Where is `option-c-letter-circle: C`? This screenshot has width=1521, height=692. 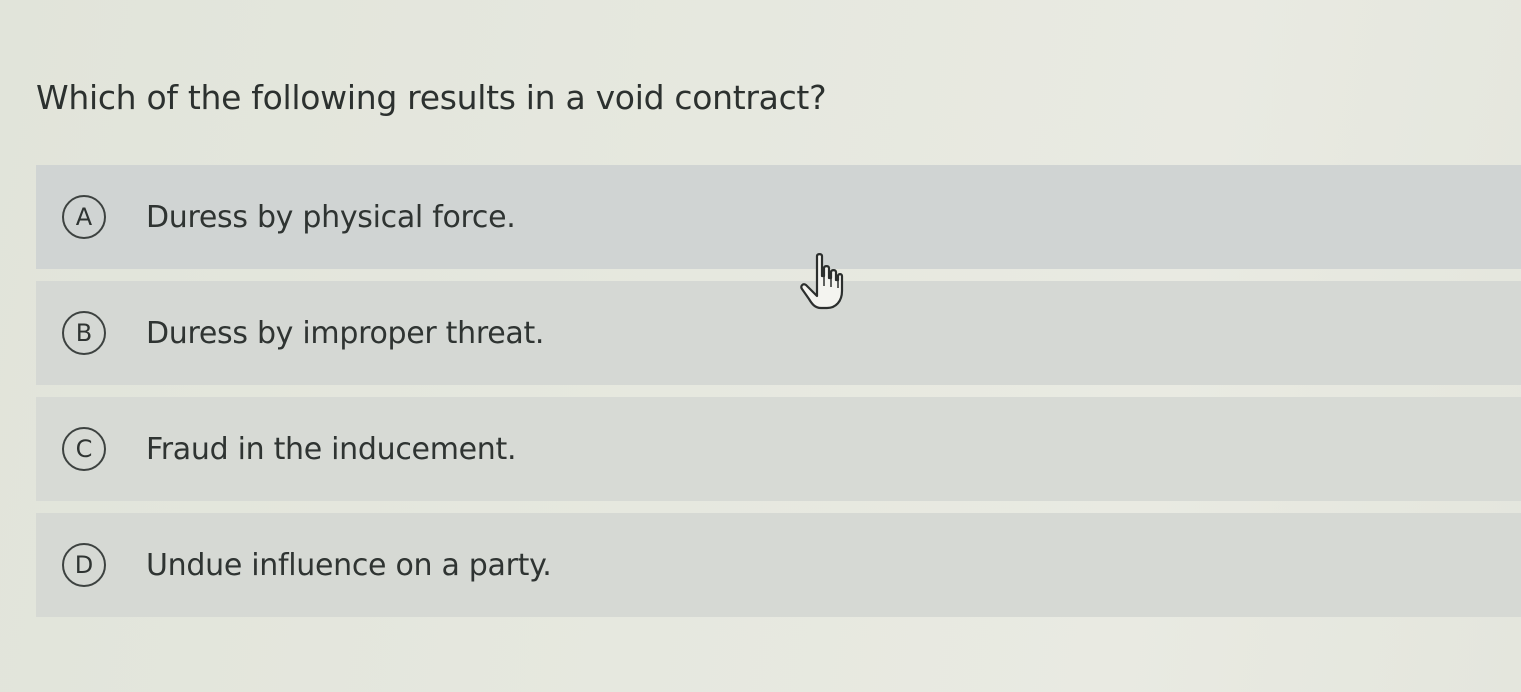
option-c-letter-circle: C is located at coordinates (84, 449).